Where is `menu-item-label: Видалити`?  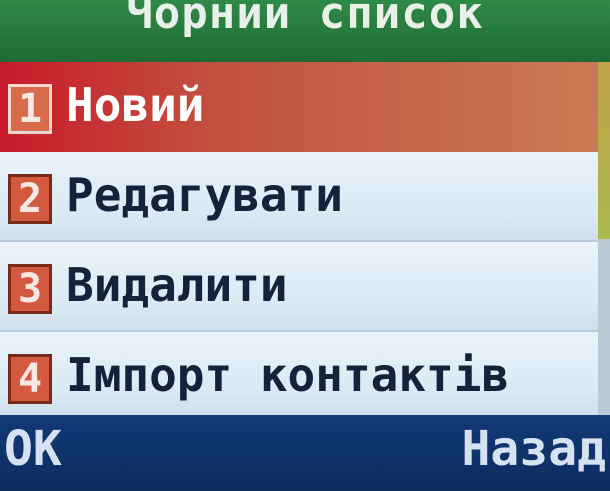
menu-item-label: Видалити is located at coordinates (177, 285).